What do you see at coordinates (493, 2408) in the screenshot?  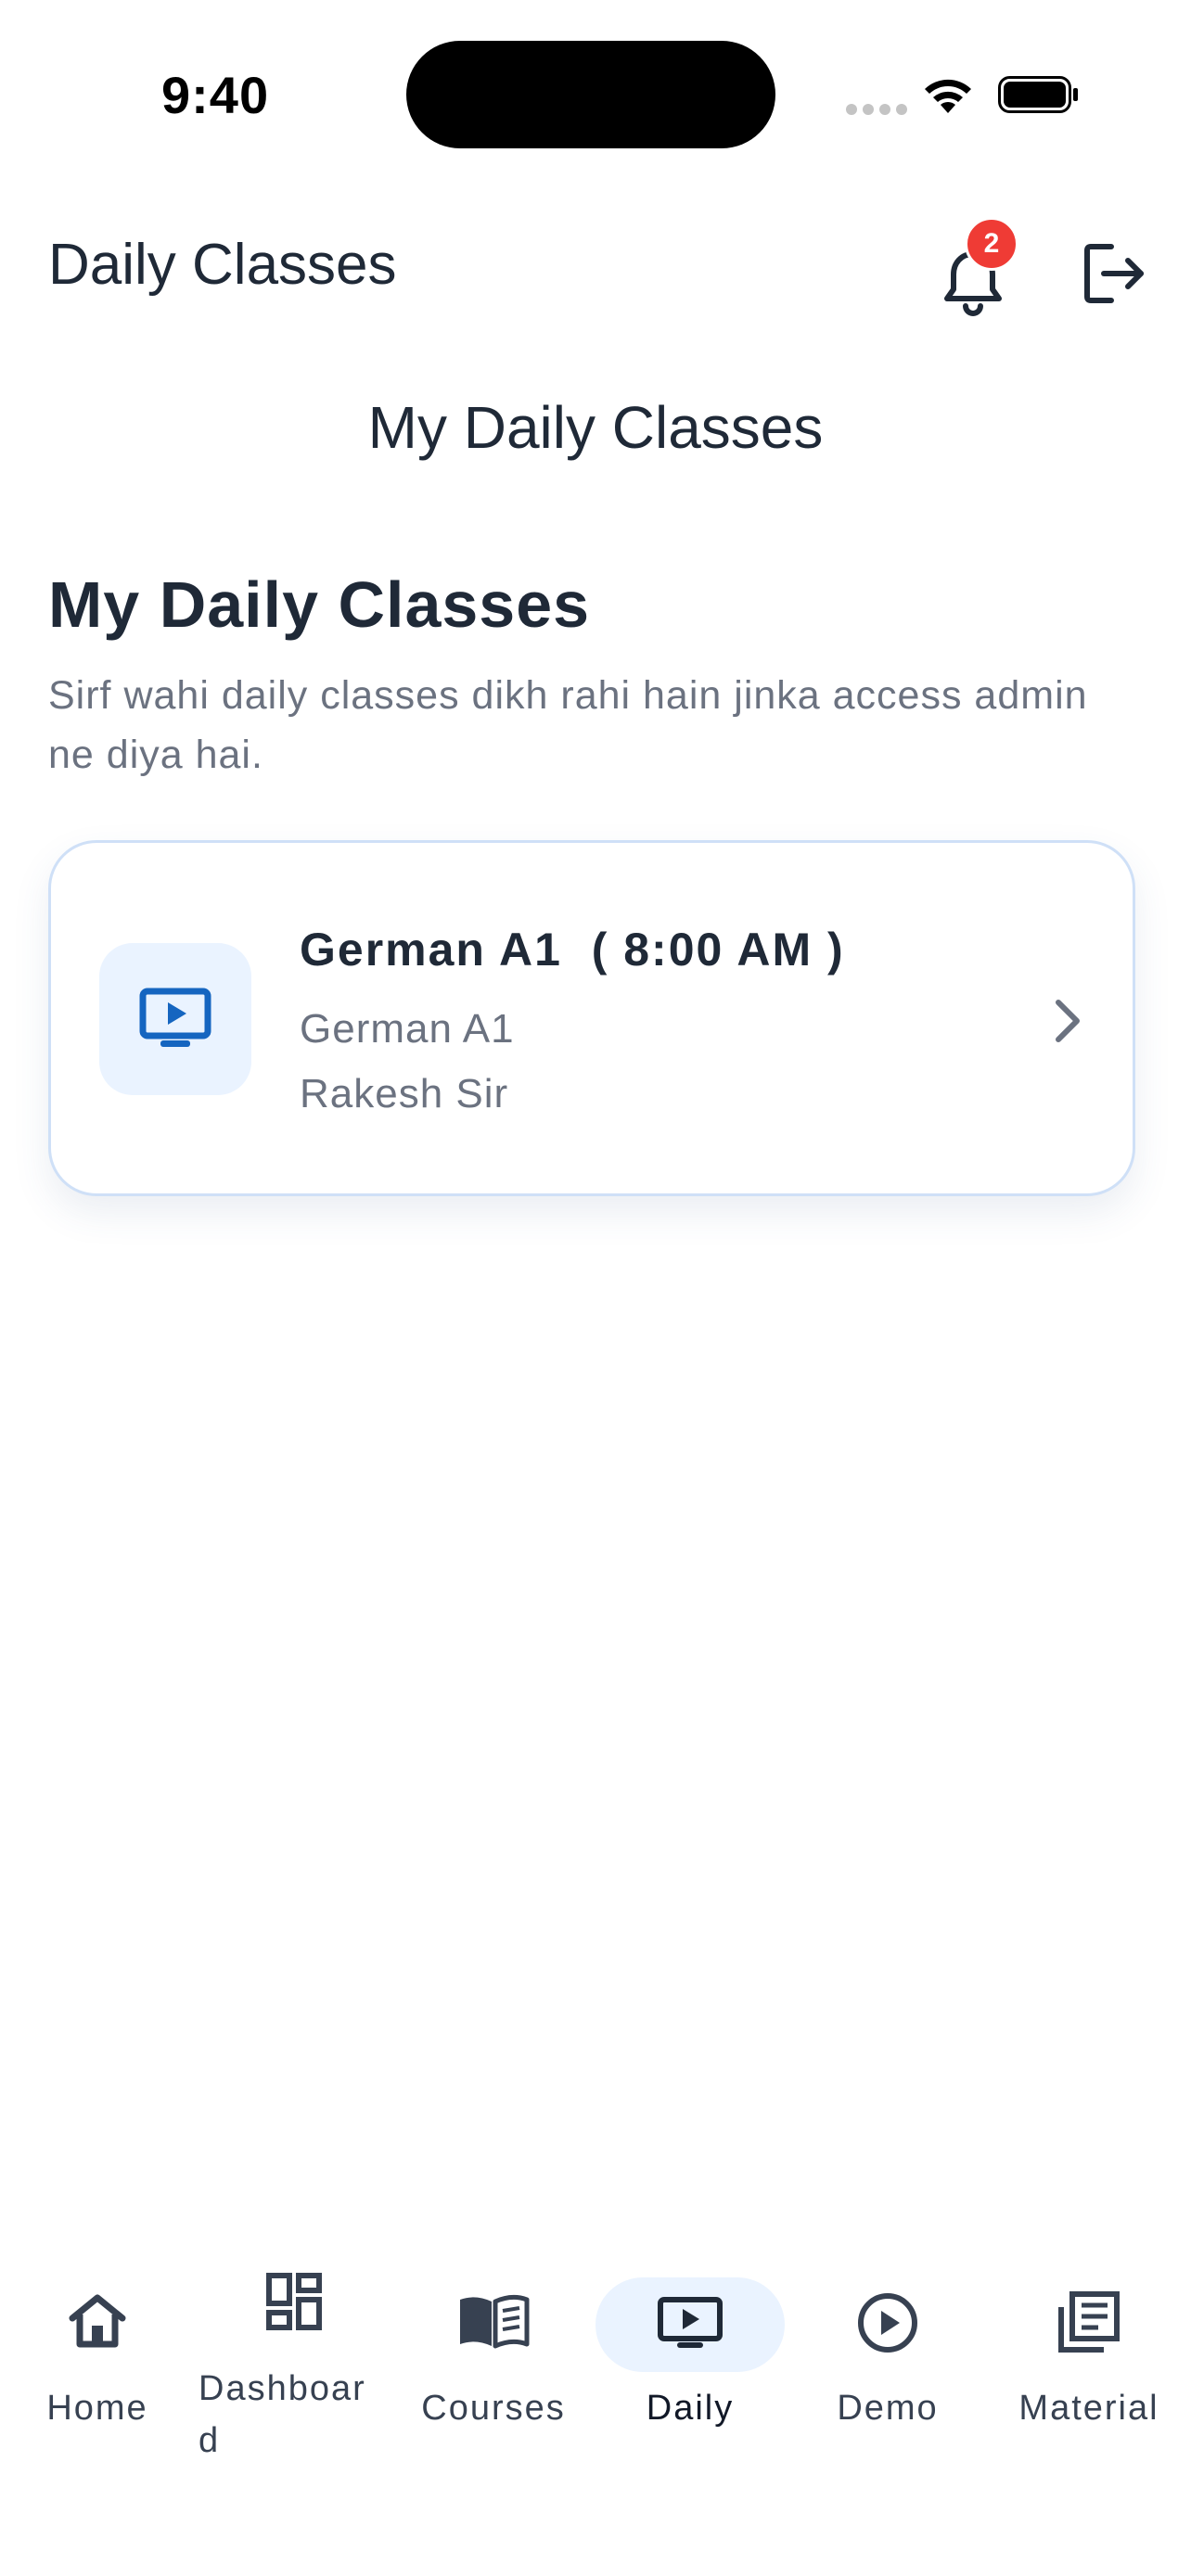 I see `nav-label-courses: Courses` at bounding box center [493, 2408].